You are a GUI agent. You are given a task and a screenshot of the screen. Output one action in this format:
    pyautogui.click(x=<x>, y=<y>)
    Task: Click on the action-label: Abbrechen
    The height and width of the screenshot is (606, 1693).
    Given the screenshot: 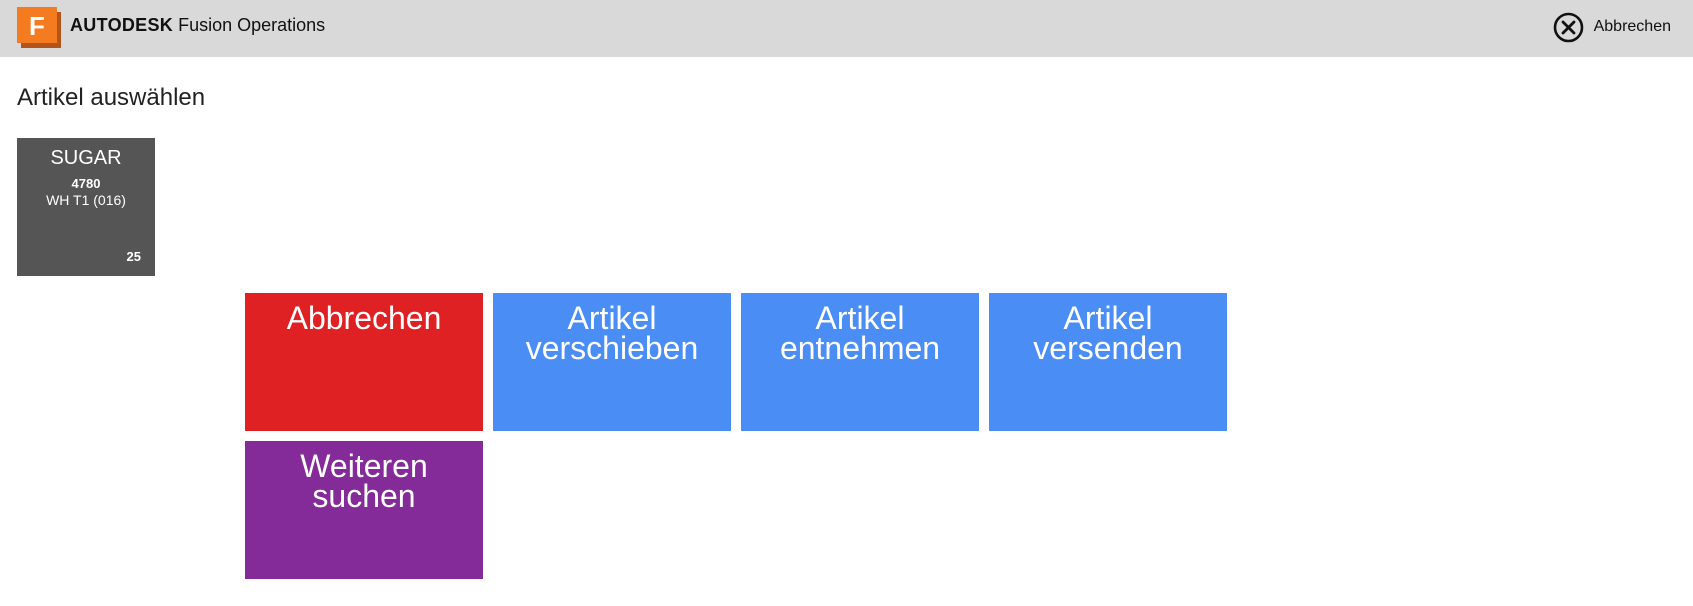 What is the action you would take?
    pyautogui.click(x=364, y=318)
    